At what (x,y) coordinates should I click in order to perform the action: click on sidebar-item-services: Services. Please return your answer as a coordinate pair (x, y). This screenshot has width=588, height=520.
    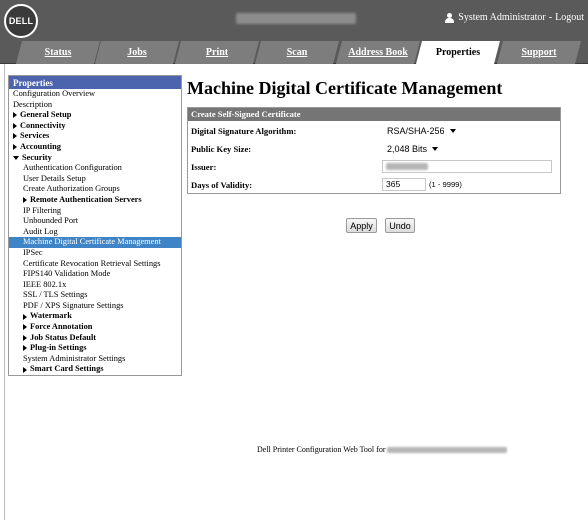
    Looking at the image, I should click on (95, 136).